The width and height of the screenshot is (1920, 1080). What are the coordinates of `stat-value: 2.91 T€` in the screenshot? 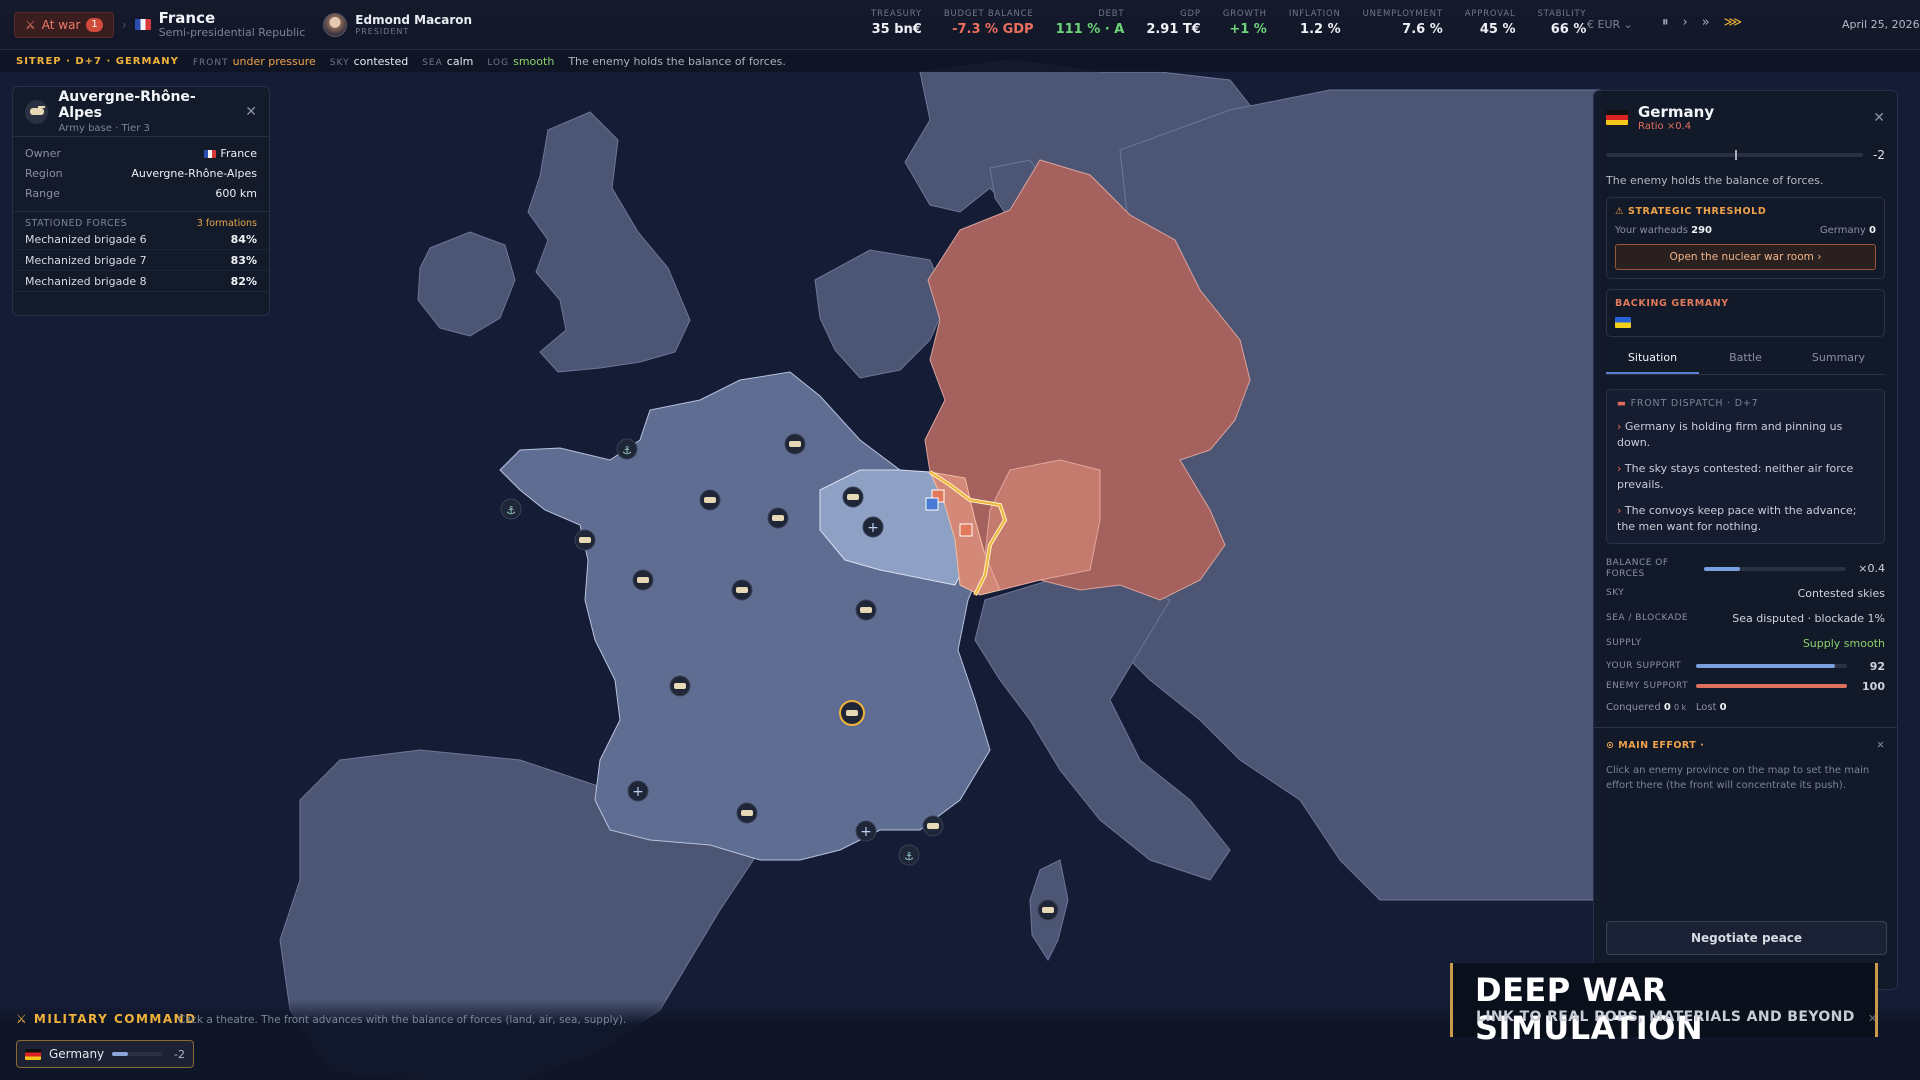 It's located at (1173, 29).